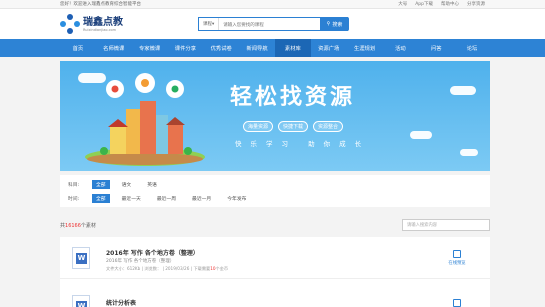 The width and height of the screenshot is (545, 307). Describe the element at coordinates (472, 48) in the screenshot. I see `nav-item-forum: 论坛` at that location.